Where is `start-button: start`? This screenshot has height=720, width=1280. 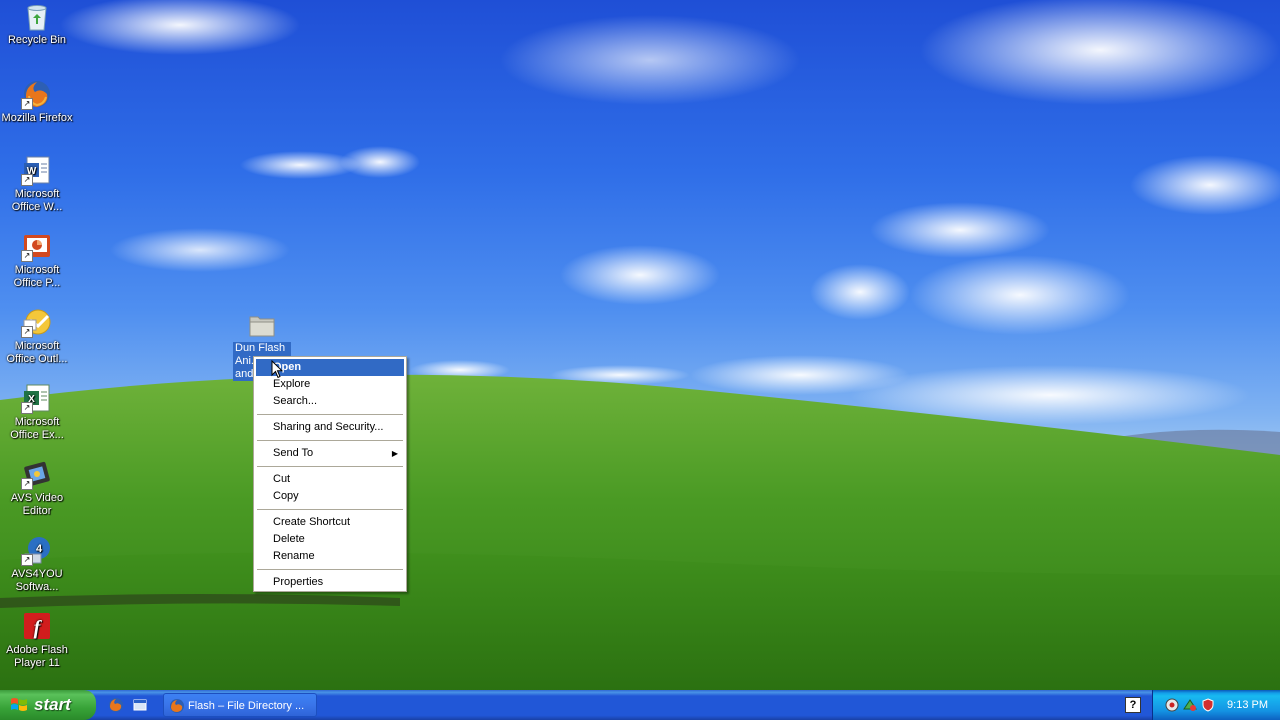 start-button: start is located at coordinates (48, 705).